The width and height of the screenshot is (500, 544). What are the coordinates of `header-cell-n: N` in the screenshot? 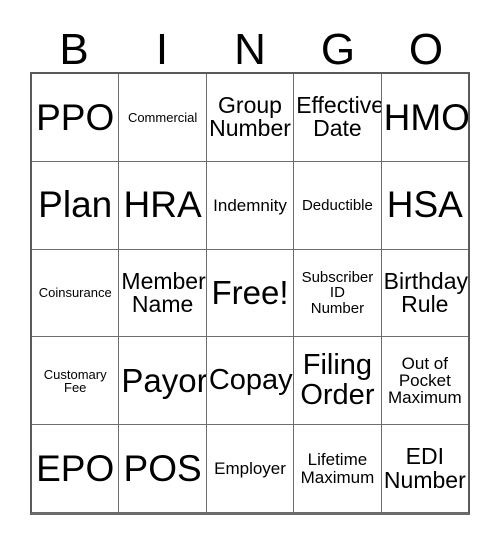 It's located at (250, 43).